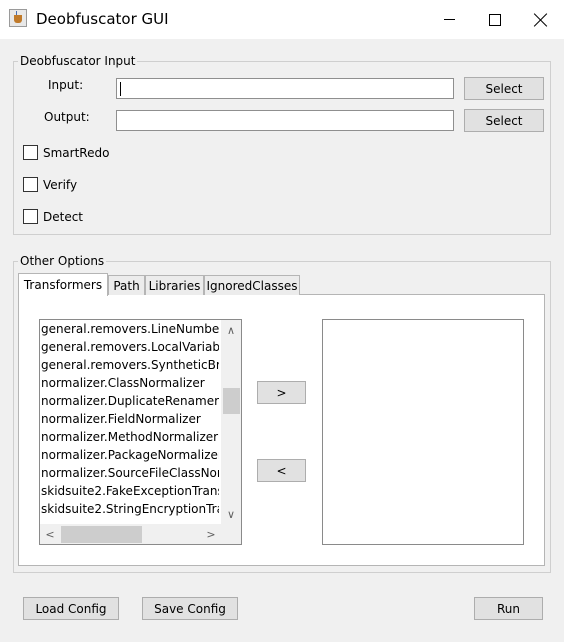  Describe the element at coordinates (130, 347) in the screenshot. I see `list-item: general.removers.LocalVariableRemover` at that location.